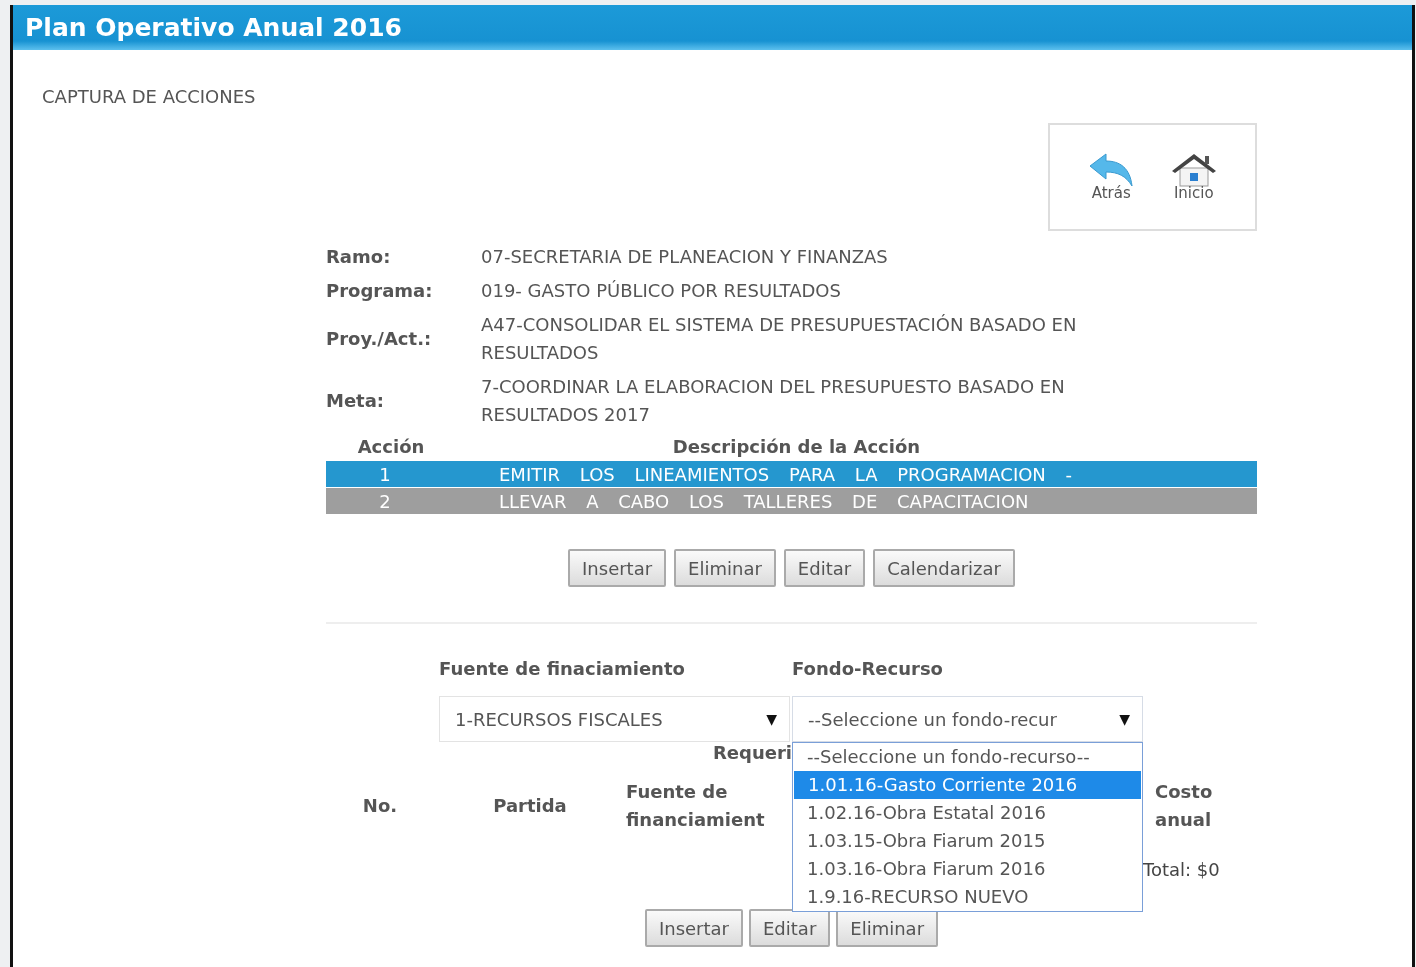  I want to click on field-label: Fuente de finaciamiento, so click(562, 669).